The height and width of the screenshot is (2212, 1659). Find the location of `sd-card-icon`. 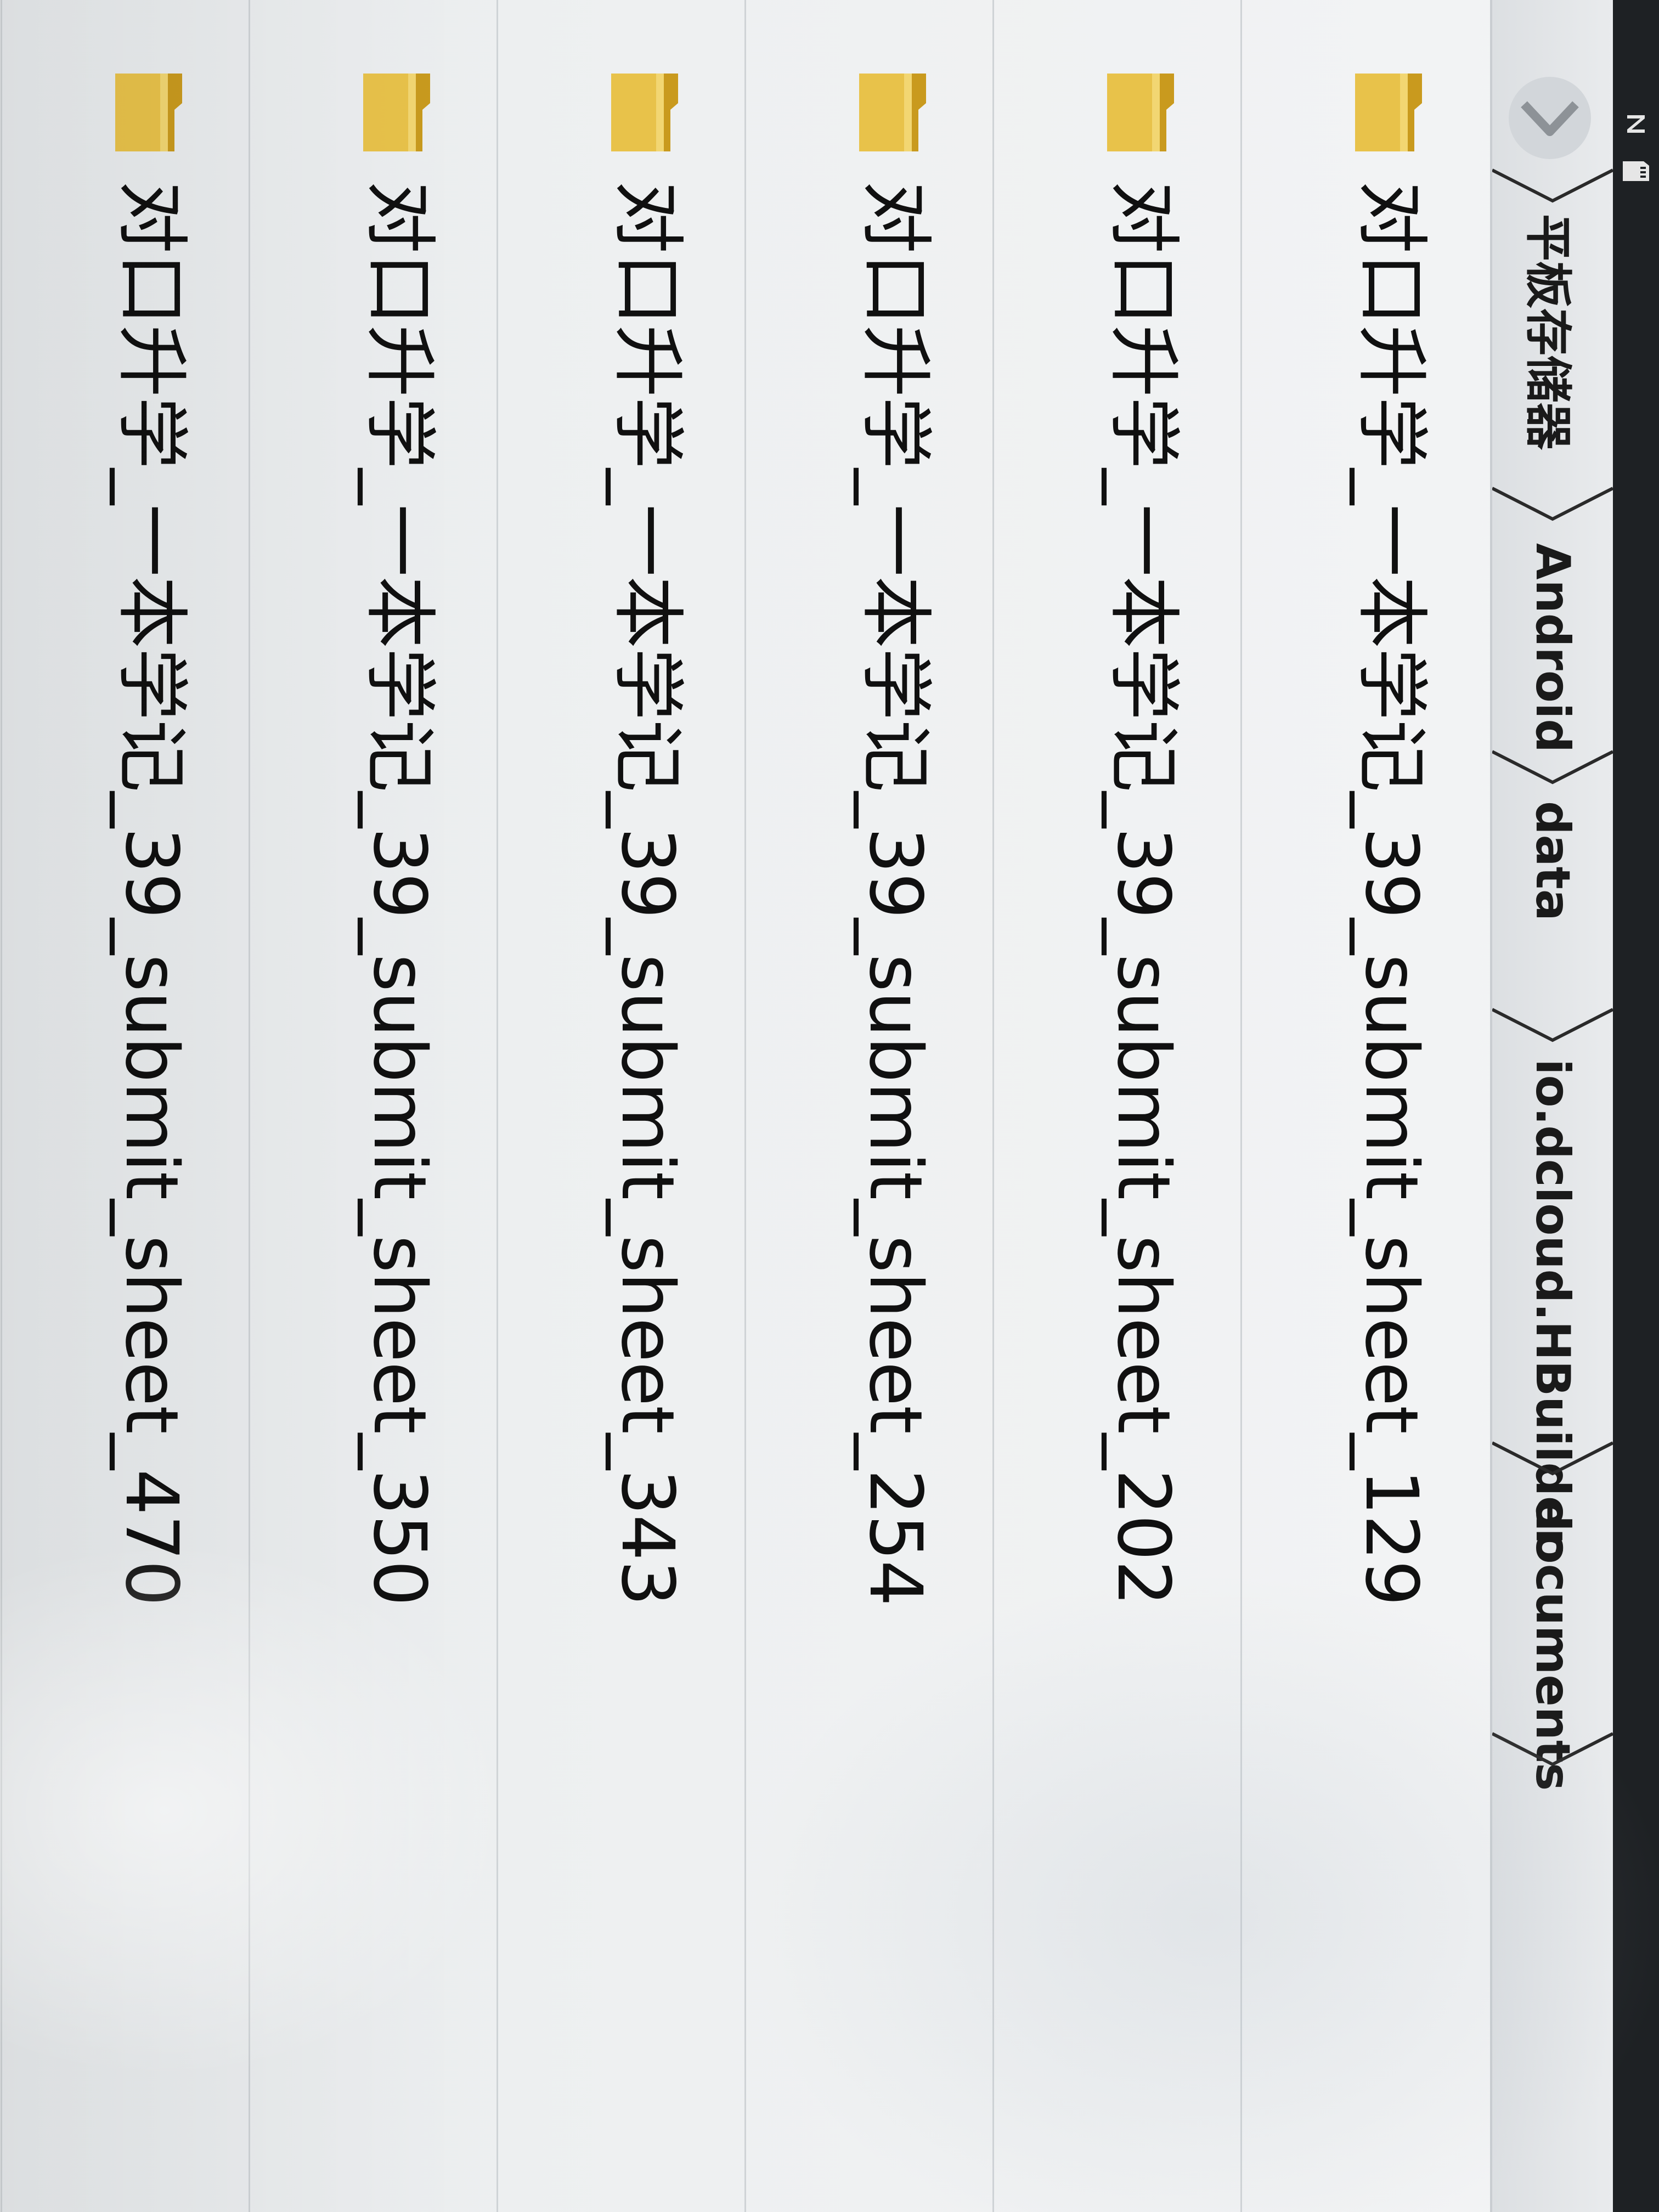

sd-card-icon is located at coordinates (1636, 171).